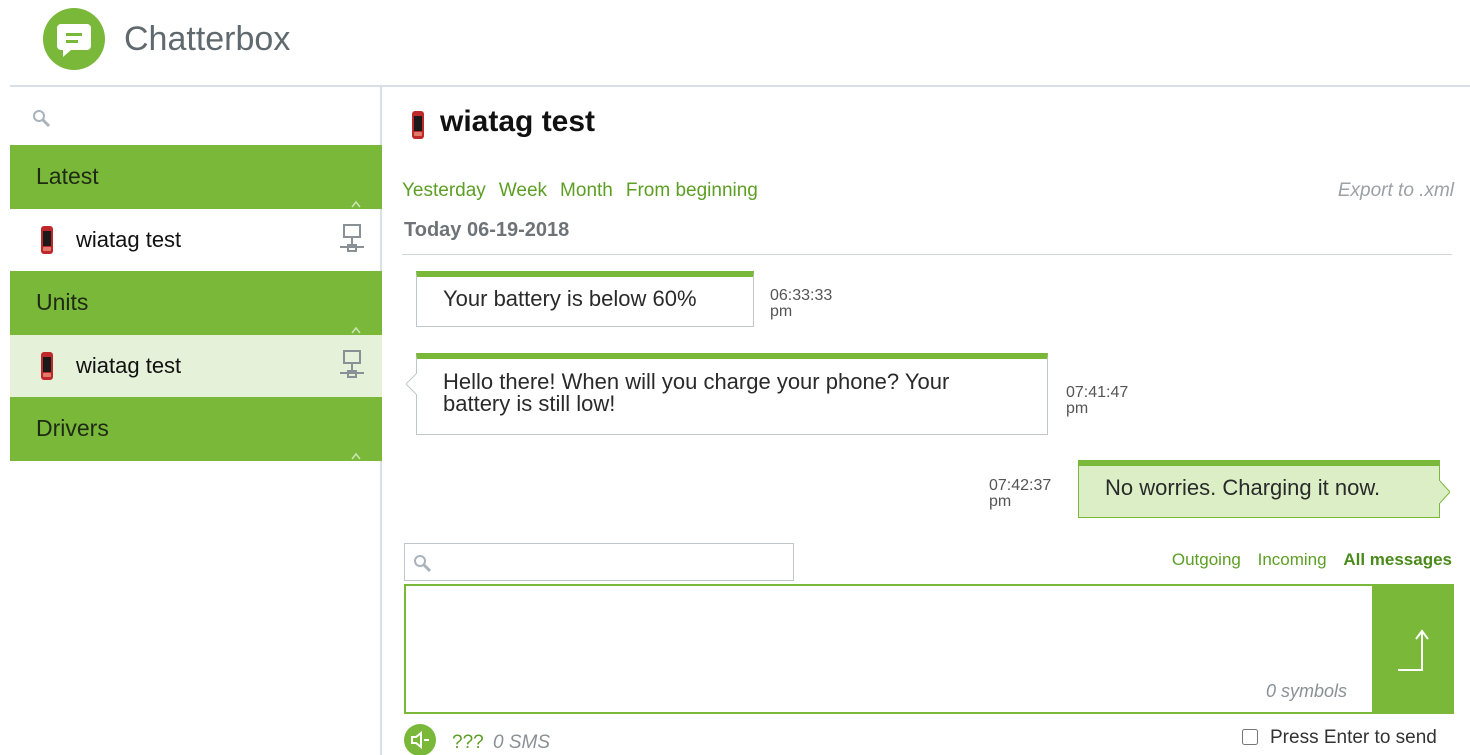 This screenshot has height=755, width=1470. I want to click on message-type-filters: Outgoing Incoming All messages, so click(1306, 560).